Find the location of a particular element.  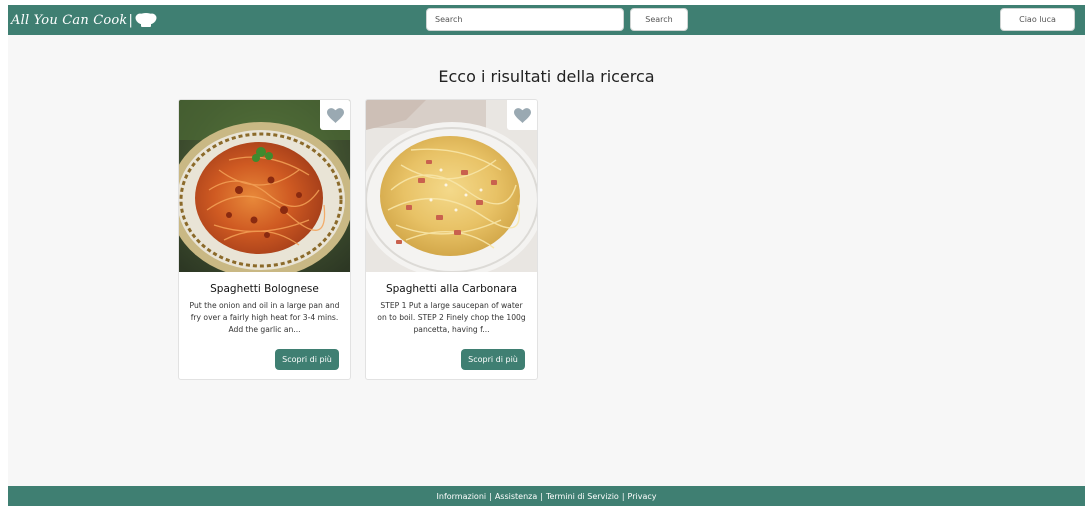

brand-logo: All You Can Cook | is located at coordinates (84, 20).